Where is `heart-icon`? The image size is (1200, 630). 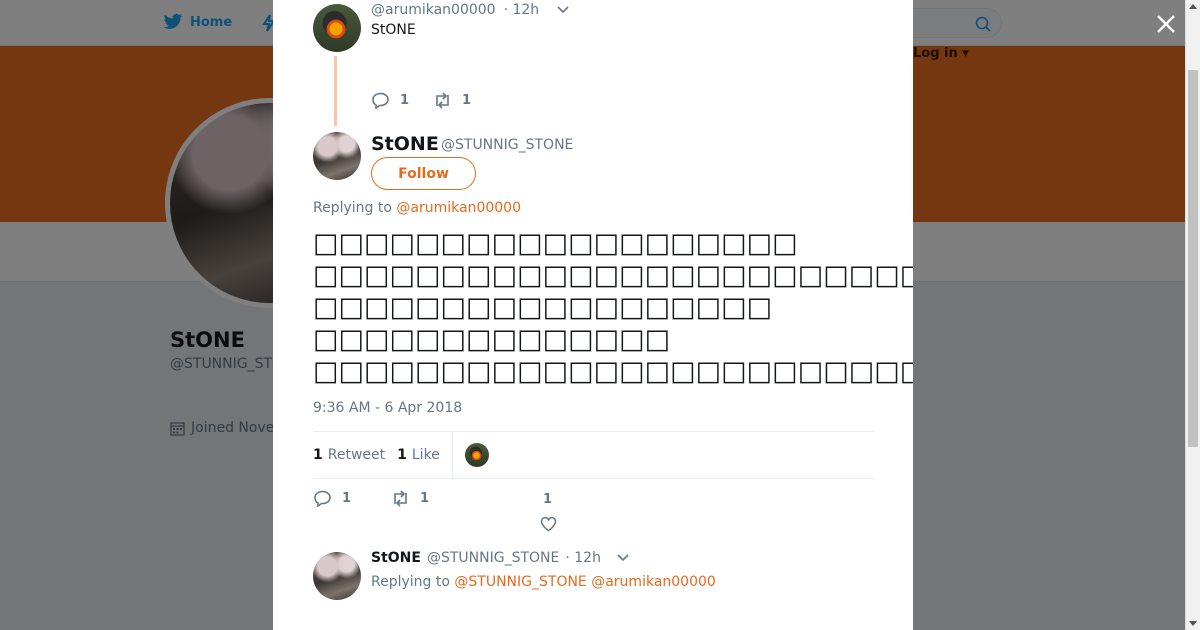
heart-icon is located at coordinates (548, 524).